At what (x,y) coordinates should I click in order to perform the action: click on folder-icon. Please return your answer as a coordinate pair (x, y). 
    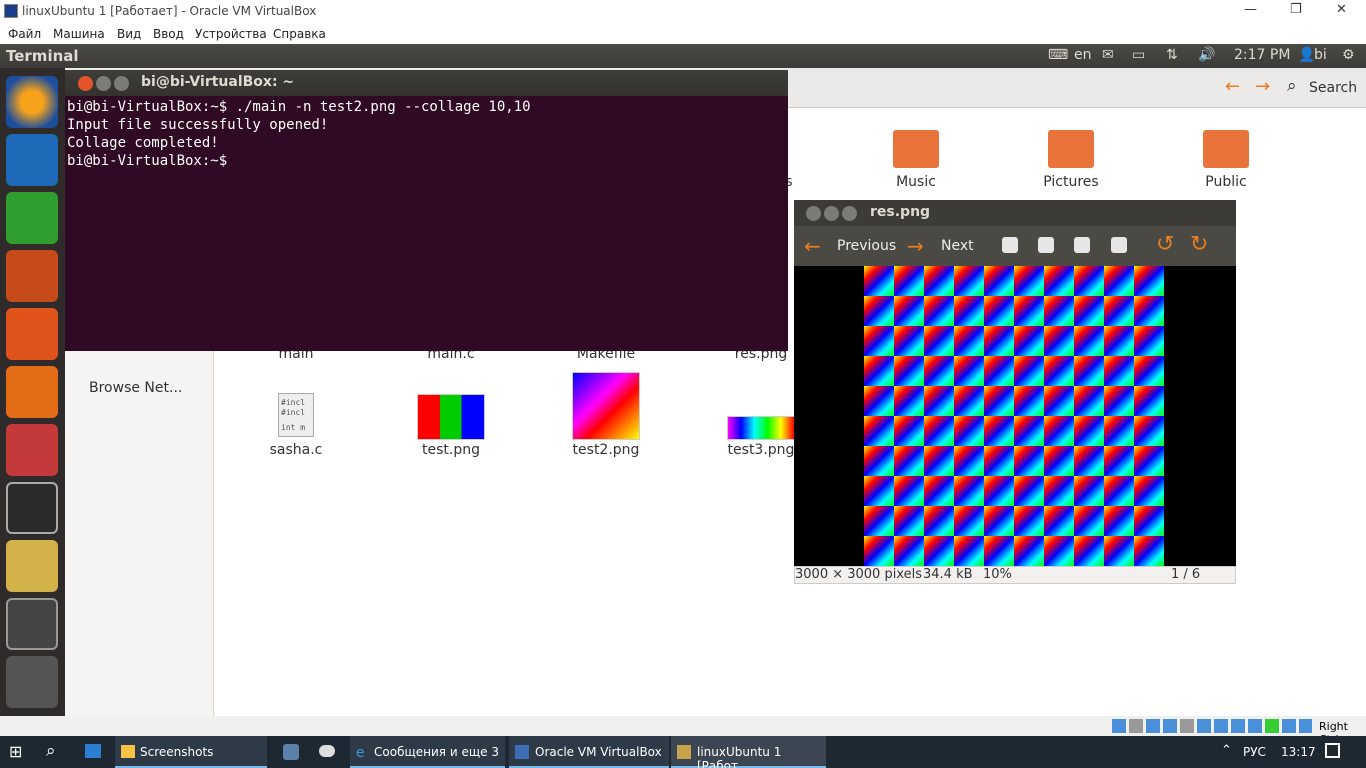
    Looking at the image, I should click on (128, 751).